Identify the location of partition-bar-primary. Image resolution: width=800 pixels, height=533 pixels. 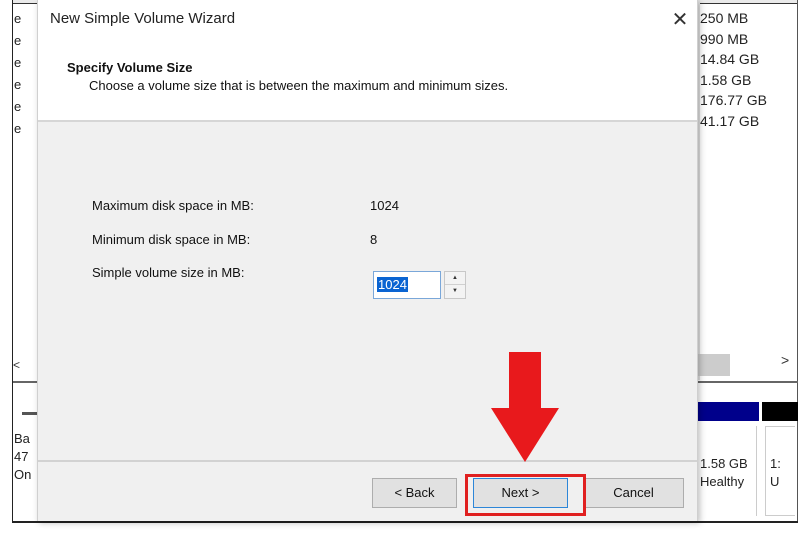
(728, 411).